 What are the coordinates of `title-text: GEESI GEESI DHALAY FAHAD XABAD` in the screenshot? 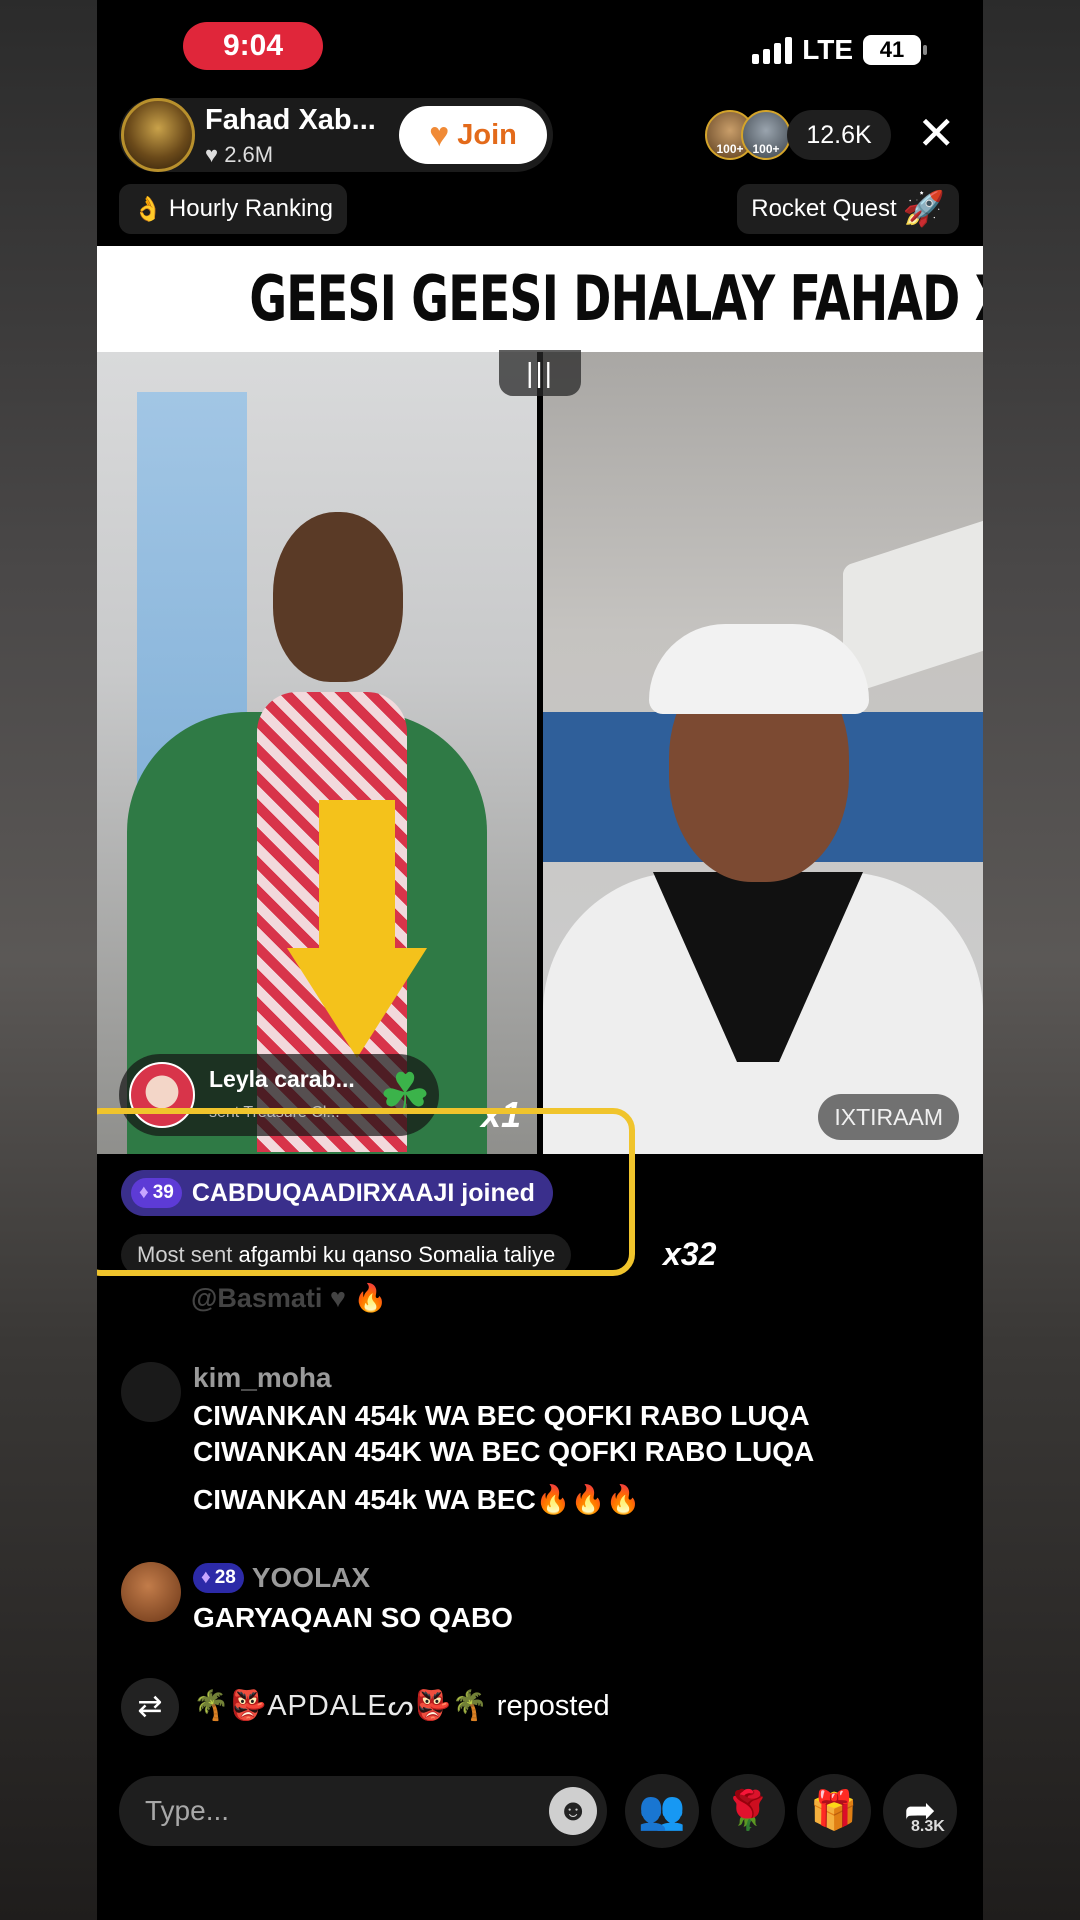 It's located at (616, 298).